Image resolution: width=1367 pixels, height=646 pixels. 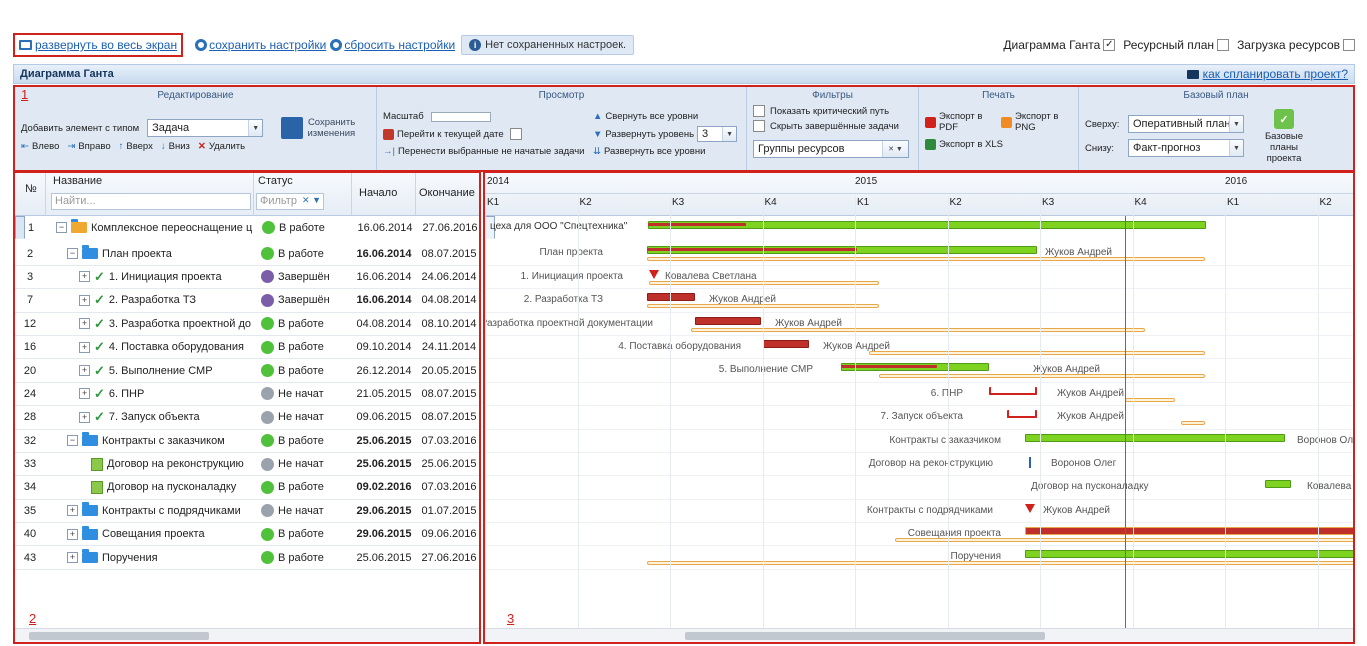 I want to click on move-left-button: ⇤ Влево, so click(x=40, y=146).